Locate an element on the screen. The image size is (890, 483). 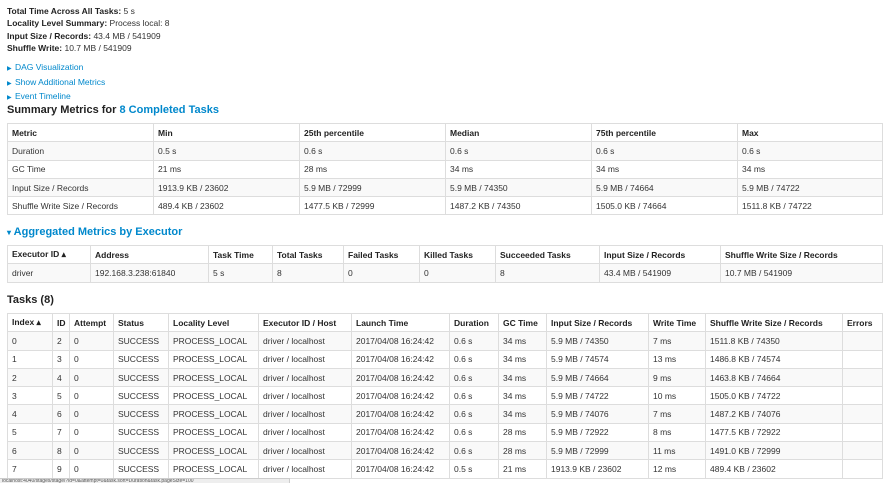
table-cell: 28 ms is located at coordinates (522, 451).